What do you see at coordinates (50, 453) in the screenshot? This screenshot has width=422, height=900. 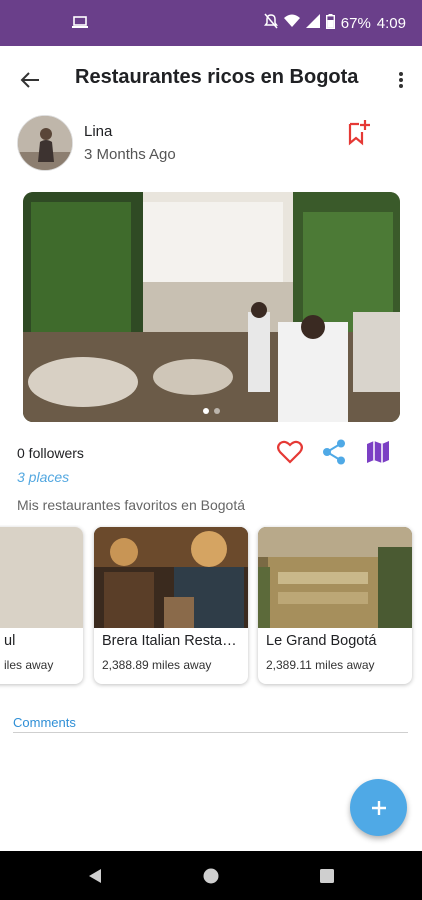 I see `followers-count: 0 followers` at bounding box center [50, 453].